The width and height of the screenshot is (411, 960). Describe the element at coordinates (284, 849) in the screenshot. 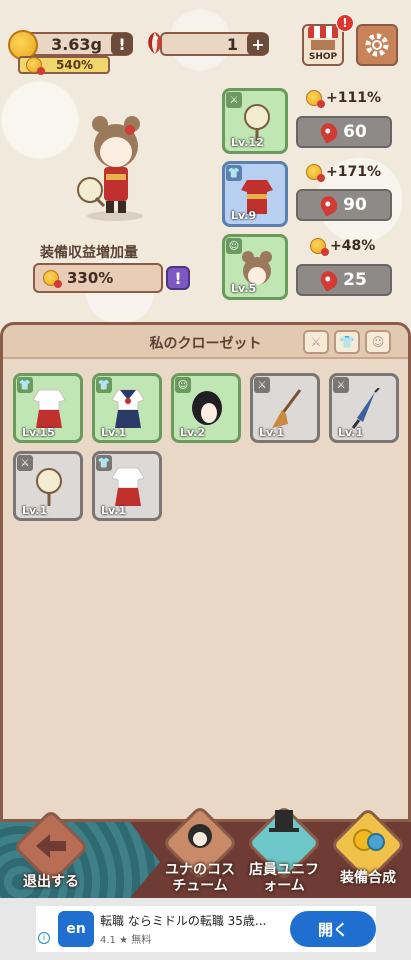

I see `uniform-button: 店員ユニフォーム` at that location.